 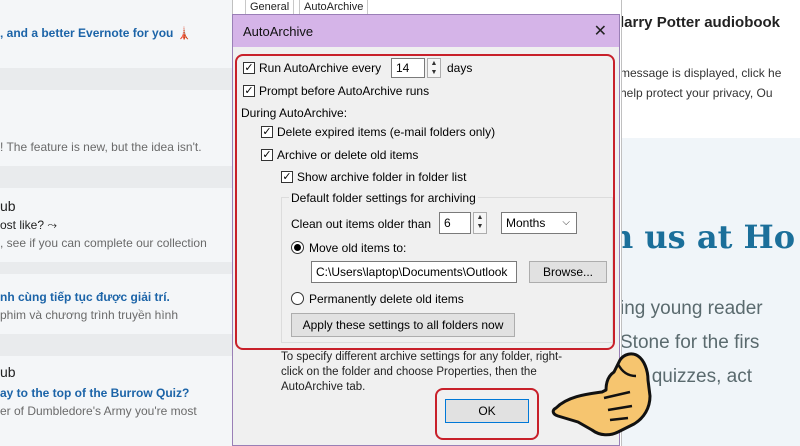 I want to click on pointing-hand-icon, so click(x=601, y=394).